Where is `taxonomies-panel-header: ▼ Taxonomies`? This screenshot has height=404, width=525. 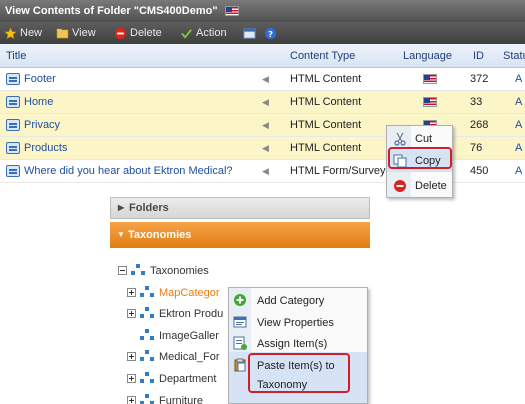 taxonomies-panel-header: ▼ Taxonomies is located at coordinates (240, 235).